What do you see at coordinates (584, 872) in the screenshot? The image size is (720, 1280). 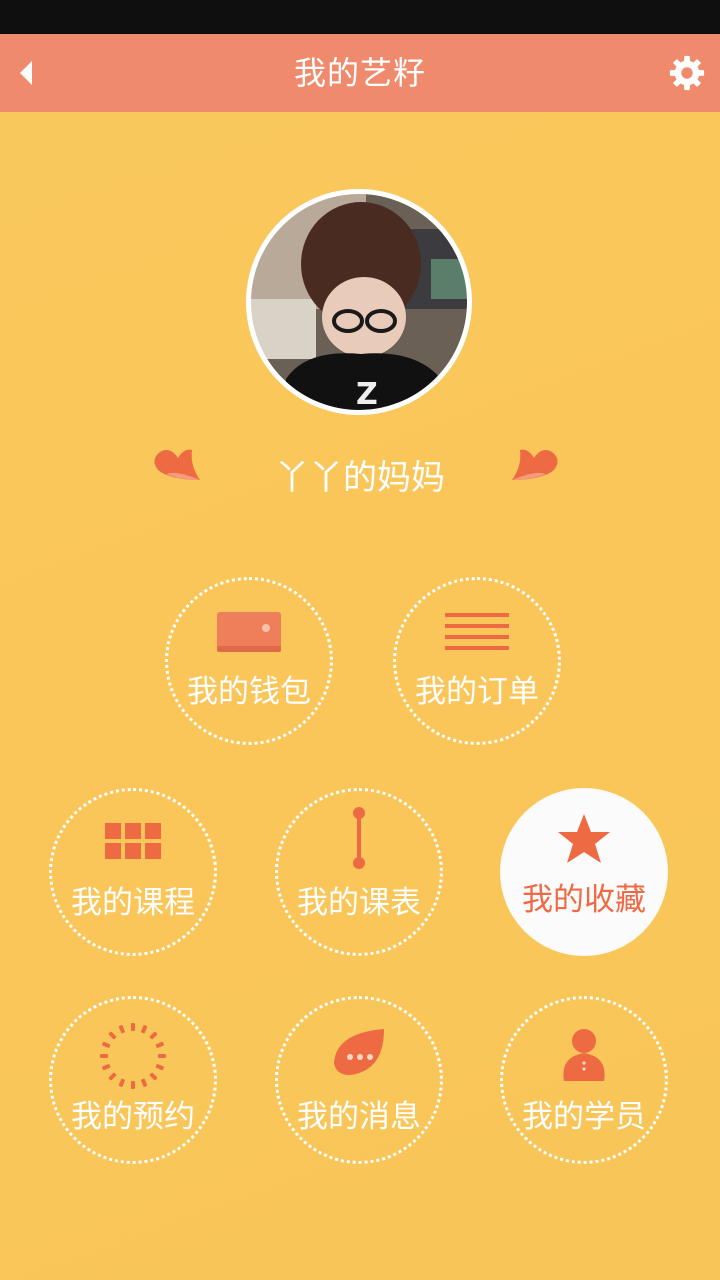 I see `favorites-button: 我的收藏` at bounding box center [584, 872].